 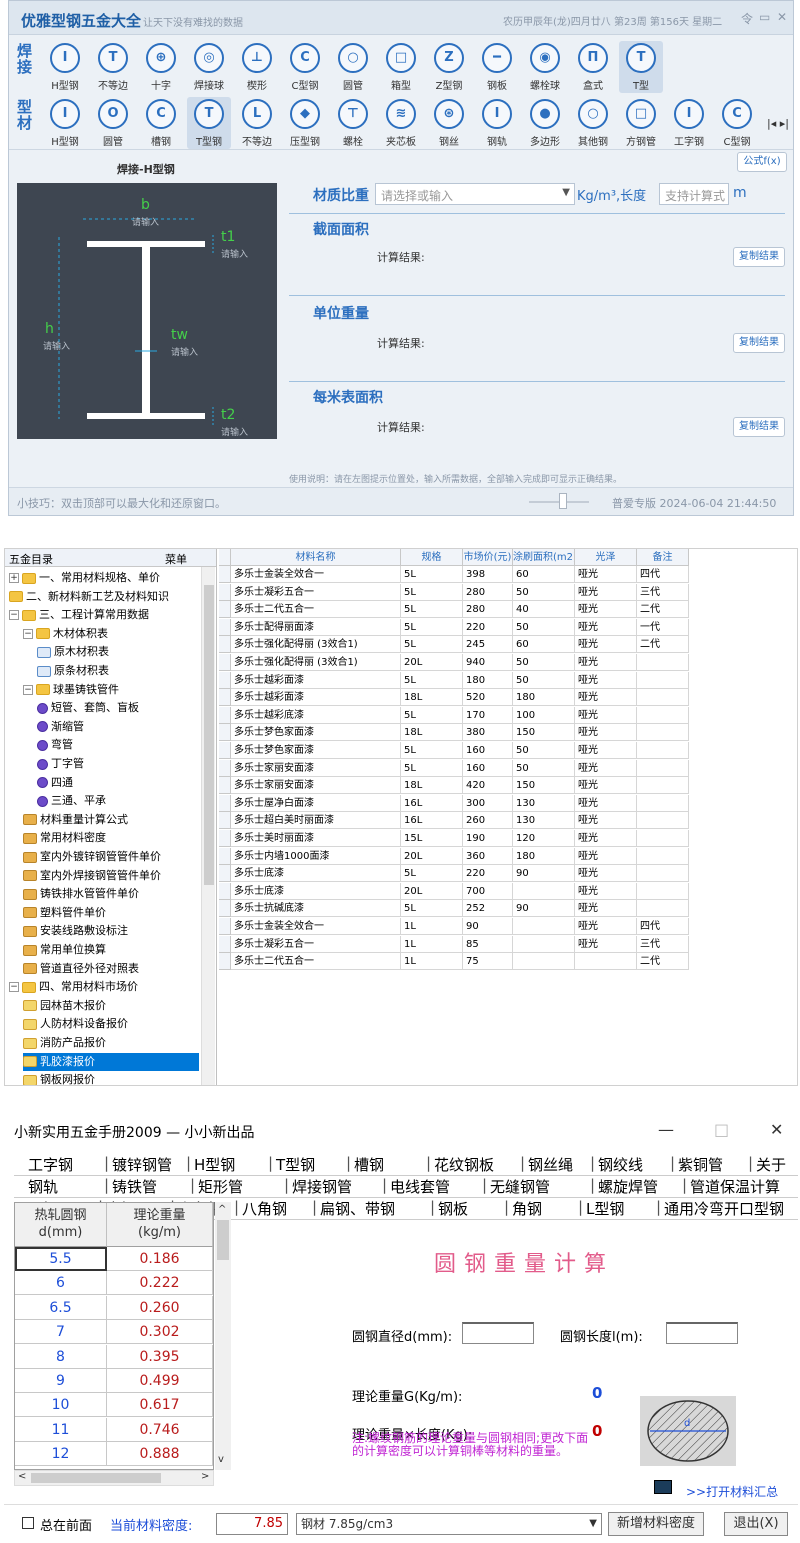 What do you see at coordinates (764, 17) in the screenshot?
I see `minimize-icon: ▭` at bounding box center [764, 17].